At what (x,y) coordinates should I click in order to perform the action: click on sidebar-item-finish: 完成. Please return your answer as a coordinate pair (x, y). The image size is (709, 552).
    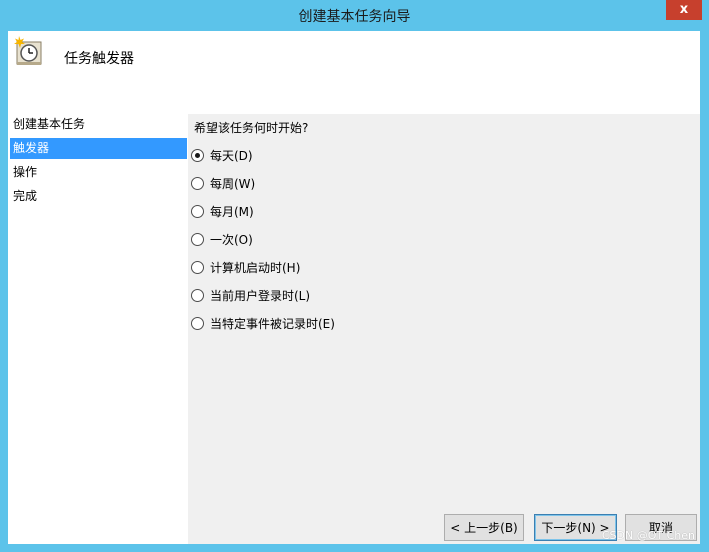
    Looking at the image, I should click on (98, 196).